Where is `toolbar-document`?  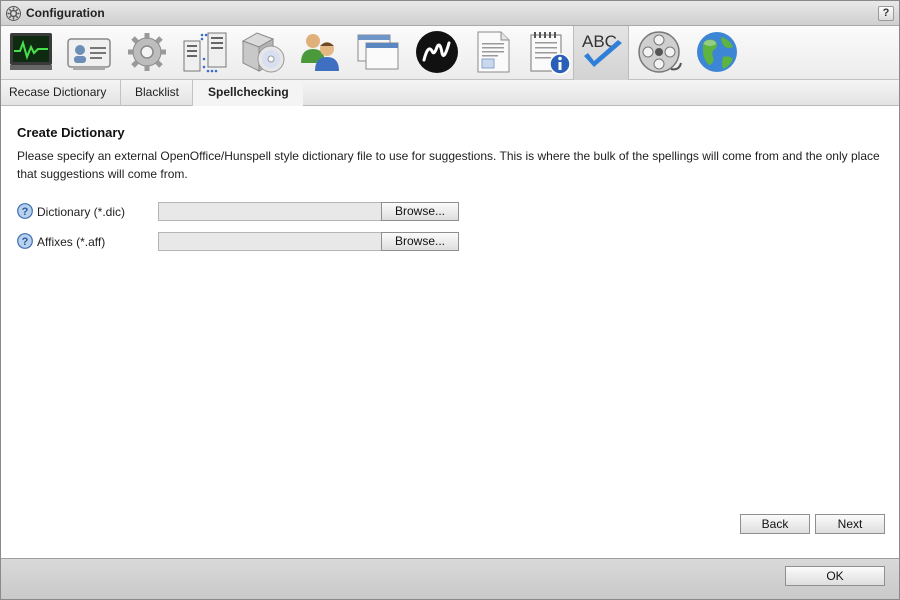
toolbar-document is located at coordinates (493, 53).